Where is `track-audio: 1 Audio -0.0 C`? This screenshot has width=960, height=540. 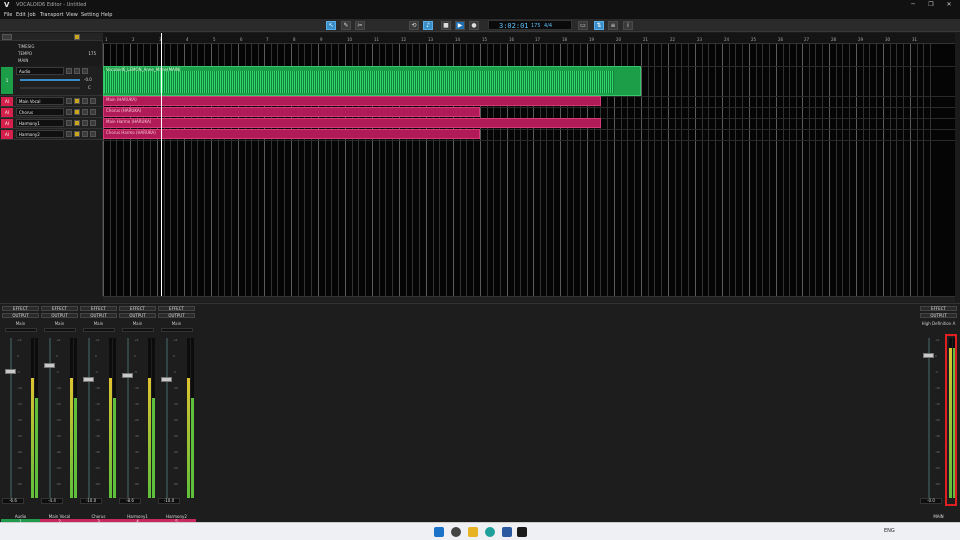 track-audio: 1 Audio -0.0 C is located at coordinates (51, 81).